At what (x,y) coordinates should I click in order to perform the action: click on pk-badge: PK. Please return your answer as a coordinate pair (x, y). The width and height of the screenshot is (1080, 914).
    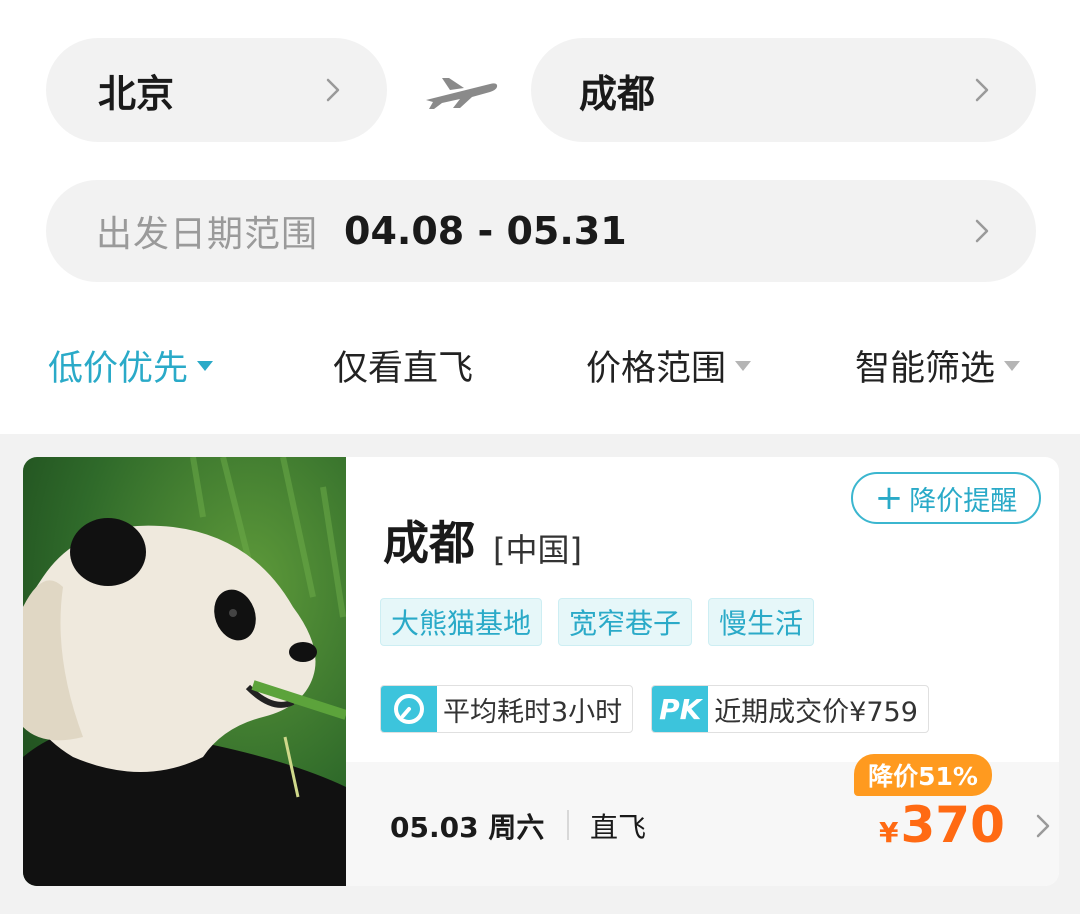
    Looking at the image, I should click on (680, 709).